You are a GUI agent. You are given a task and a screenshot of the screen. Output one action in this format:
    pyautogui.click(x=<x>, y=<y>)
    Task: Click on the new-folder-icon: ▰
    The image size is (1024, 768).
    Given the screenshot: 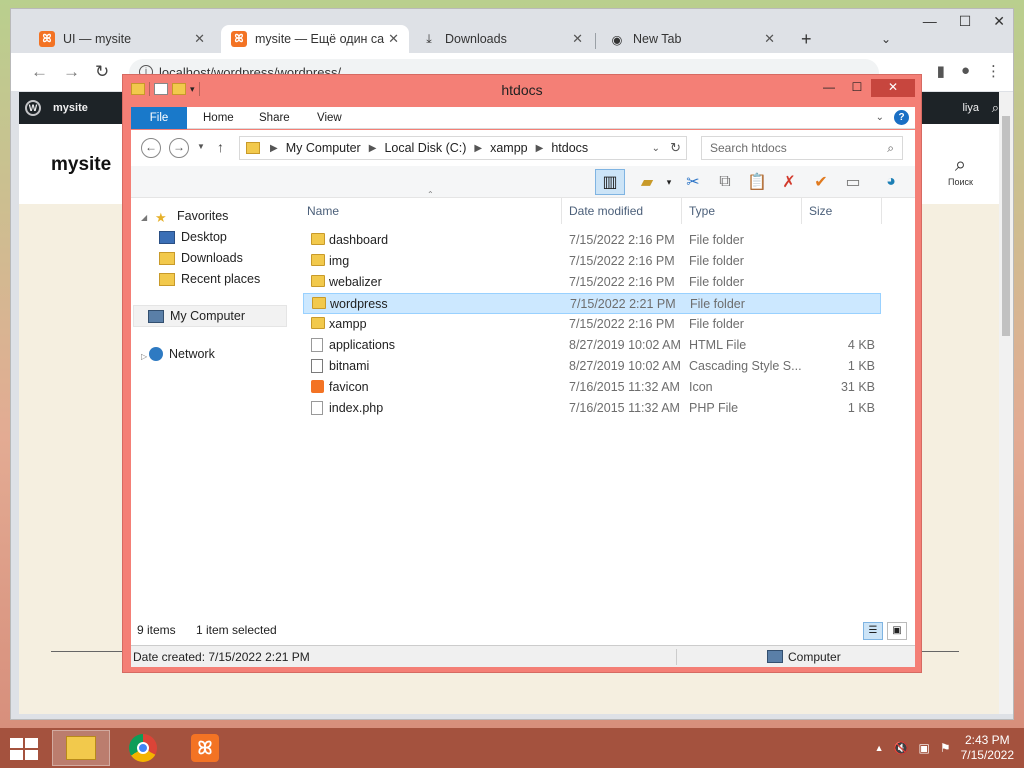 What is the action you would take?
    pyautogui.click(x=647, y=182)
    